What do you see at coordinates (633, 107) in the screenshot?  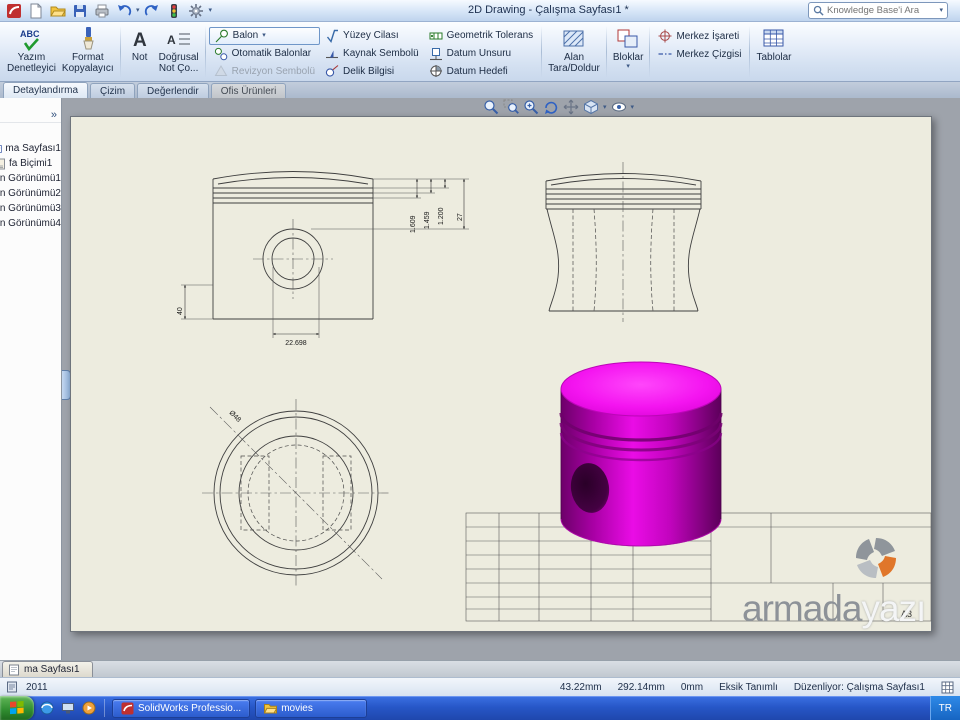 I see `view-settings-dropdown-icon: ▾` at bounding box center [633, 107].